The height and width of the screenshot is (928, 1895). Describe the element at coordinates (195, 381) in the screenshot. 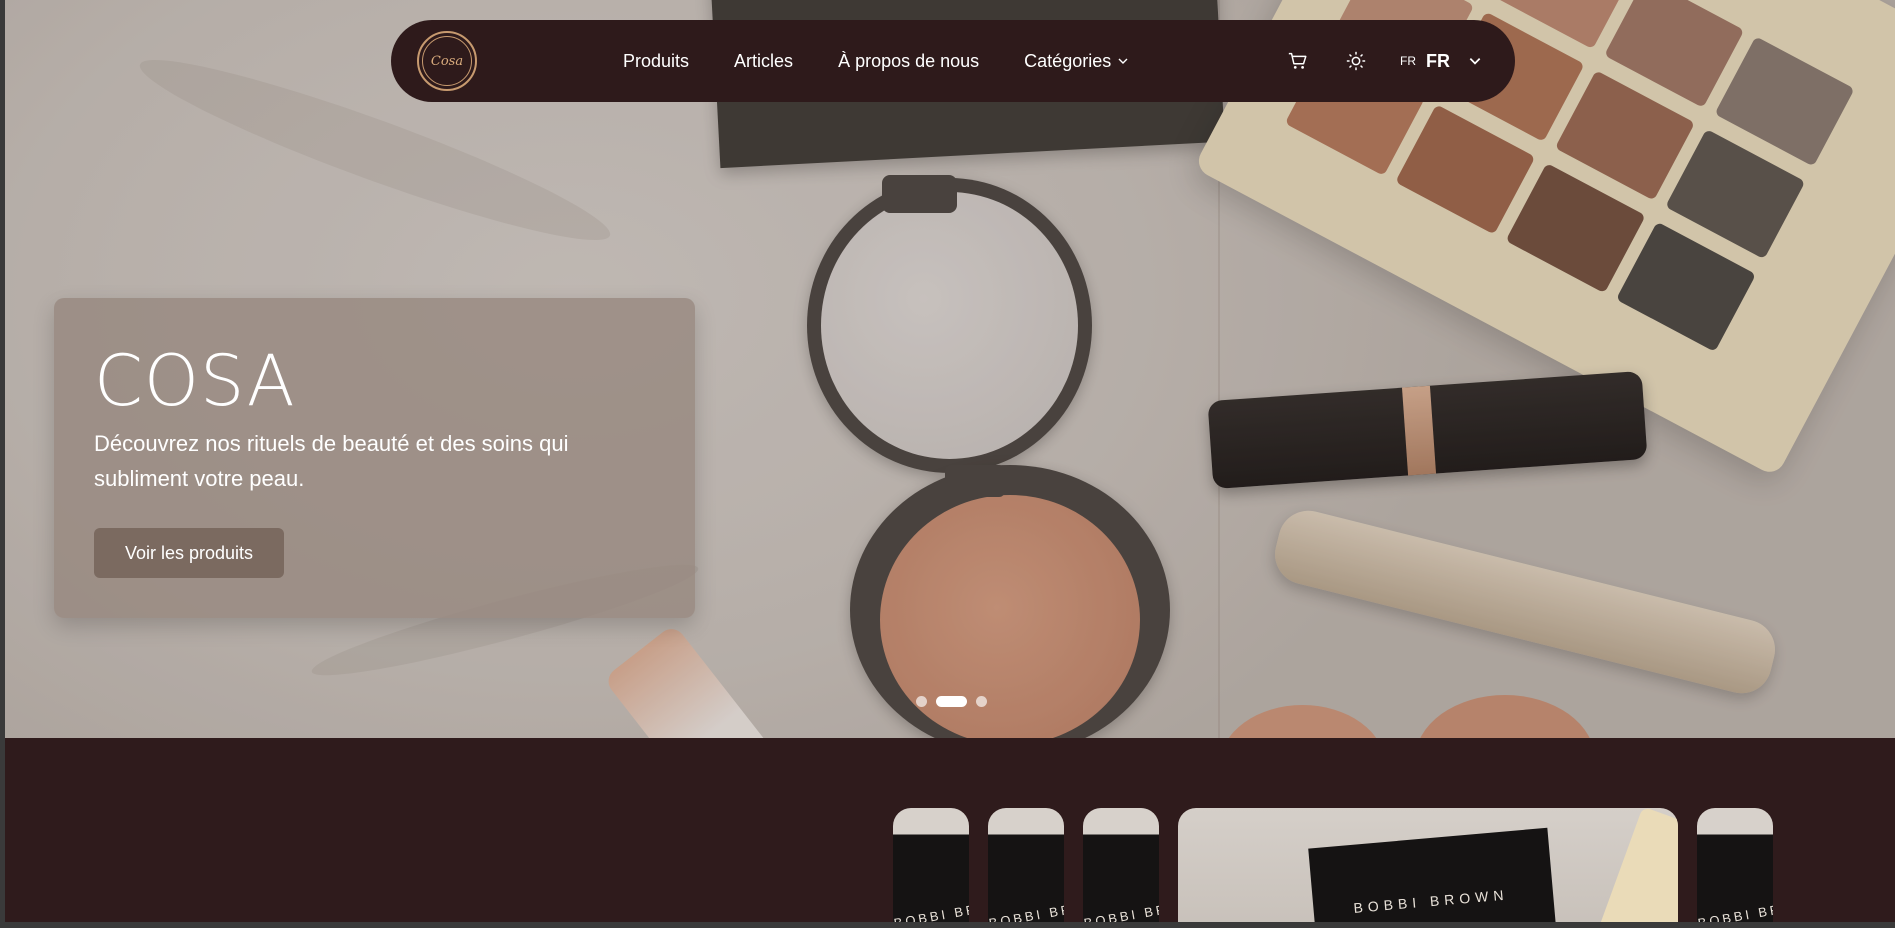

I see `hero-title: COSA` at that location.